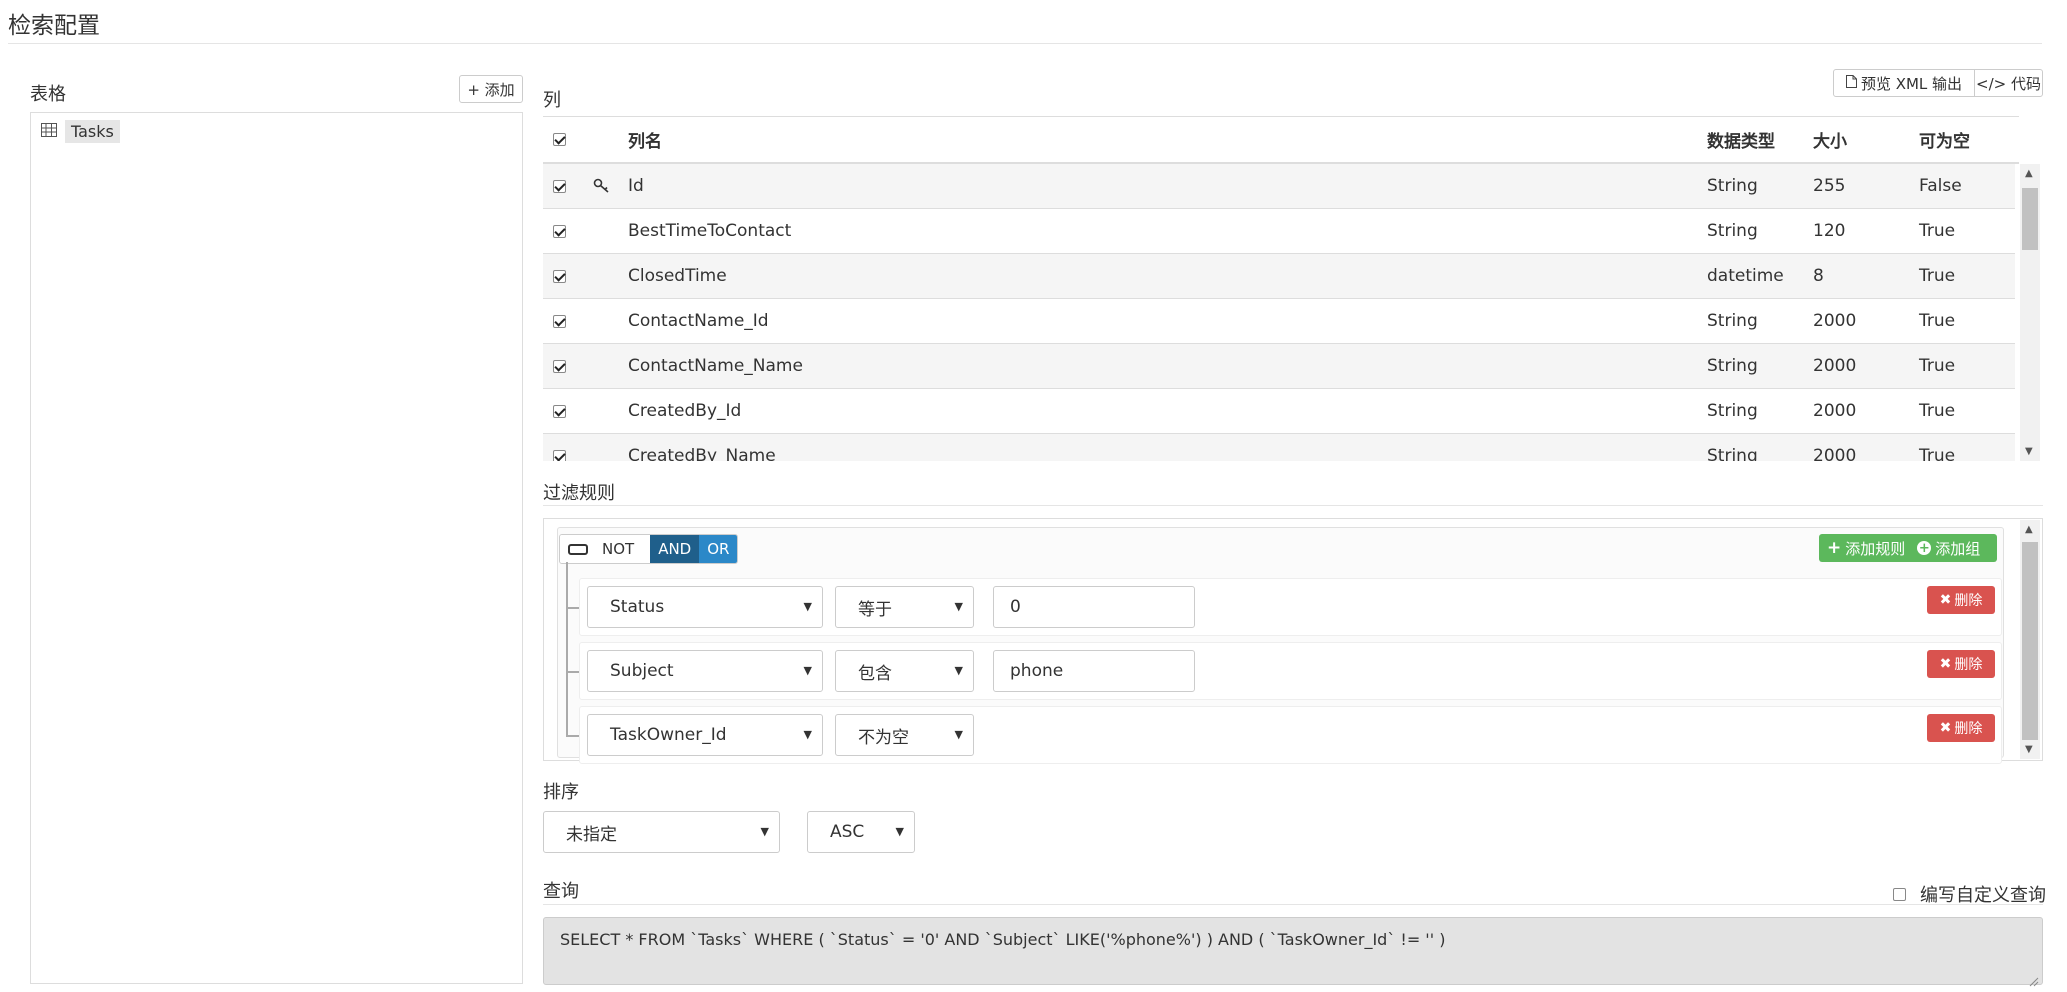 The height and width of the screenshot is (992, 2067). I want to click on add-buttons-group: + 添加规则 + 添加组, so click(1908, 548).